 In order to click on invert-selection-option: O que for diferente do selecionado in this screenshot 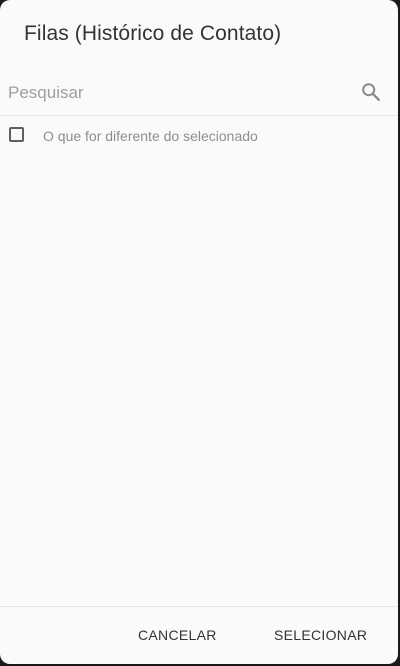, I will do `click(199, 137)`.